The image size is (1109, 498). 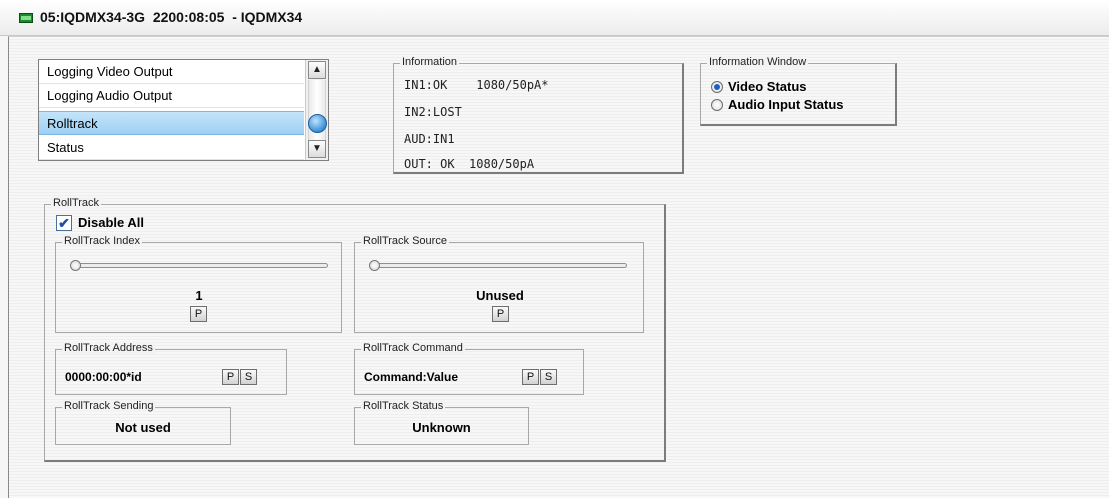 I want to click on list-item-status: Status, so click(x=171, y=148).